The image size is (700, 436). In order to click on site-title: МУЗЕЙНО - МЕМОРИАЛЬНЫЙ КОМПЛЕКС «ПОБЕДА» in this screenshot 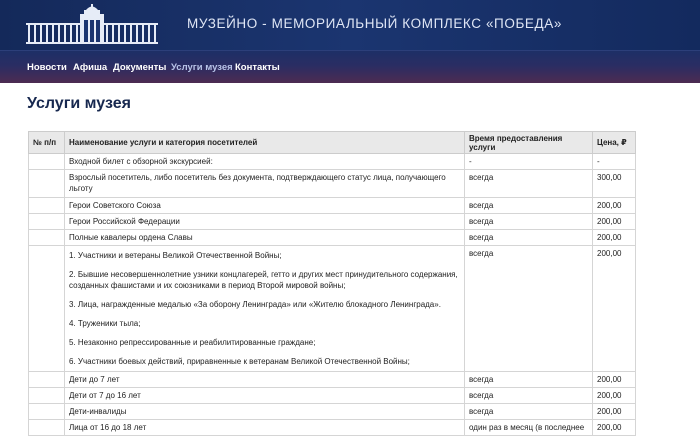, I will do `click(374, 23)`.